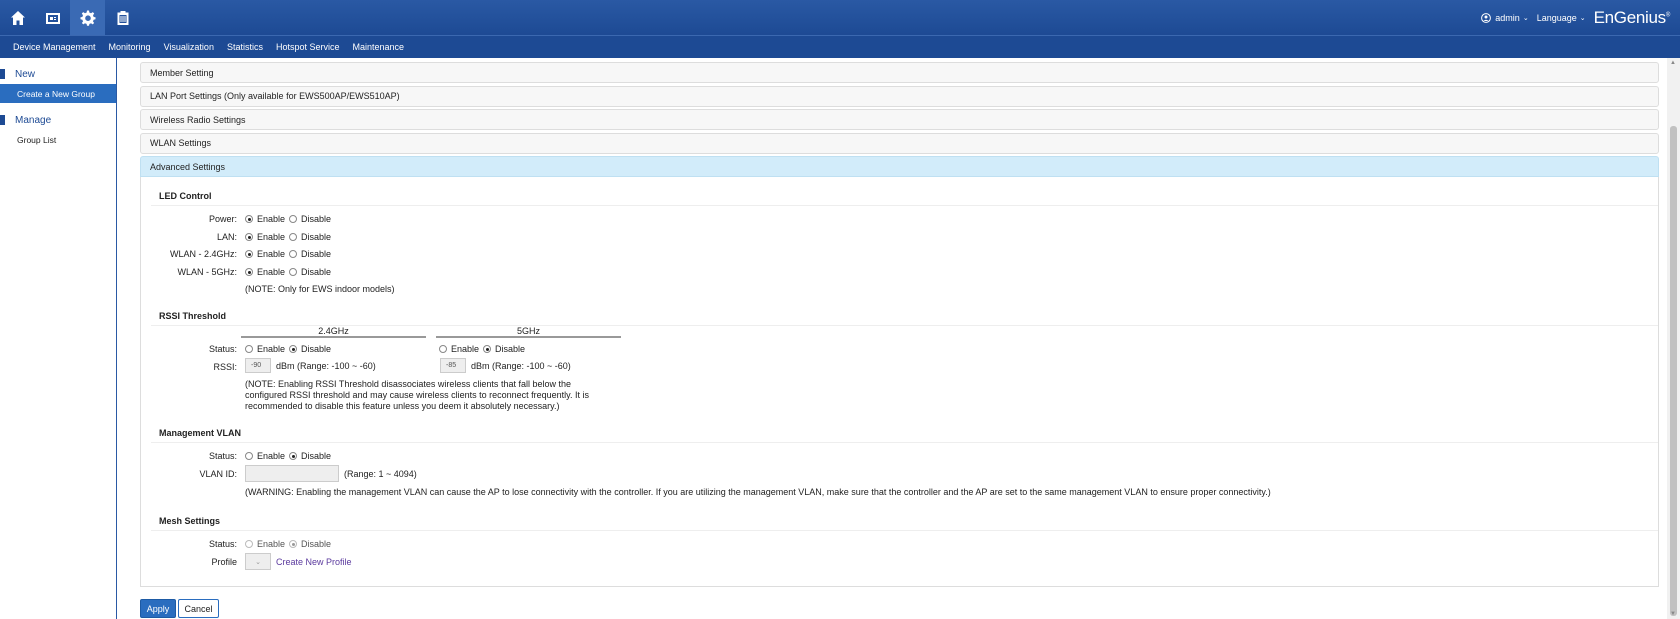  Describe the element at coordinates (58, 120) in the screenshot. I see `sidebar-heading-manage: Manage` at that location.